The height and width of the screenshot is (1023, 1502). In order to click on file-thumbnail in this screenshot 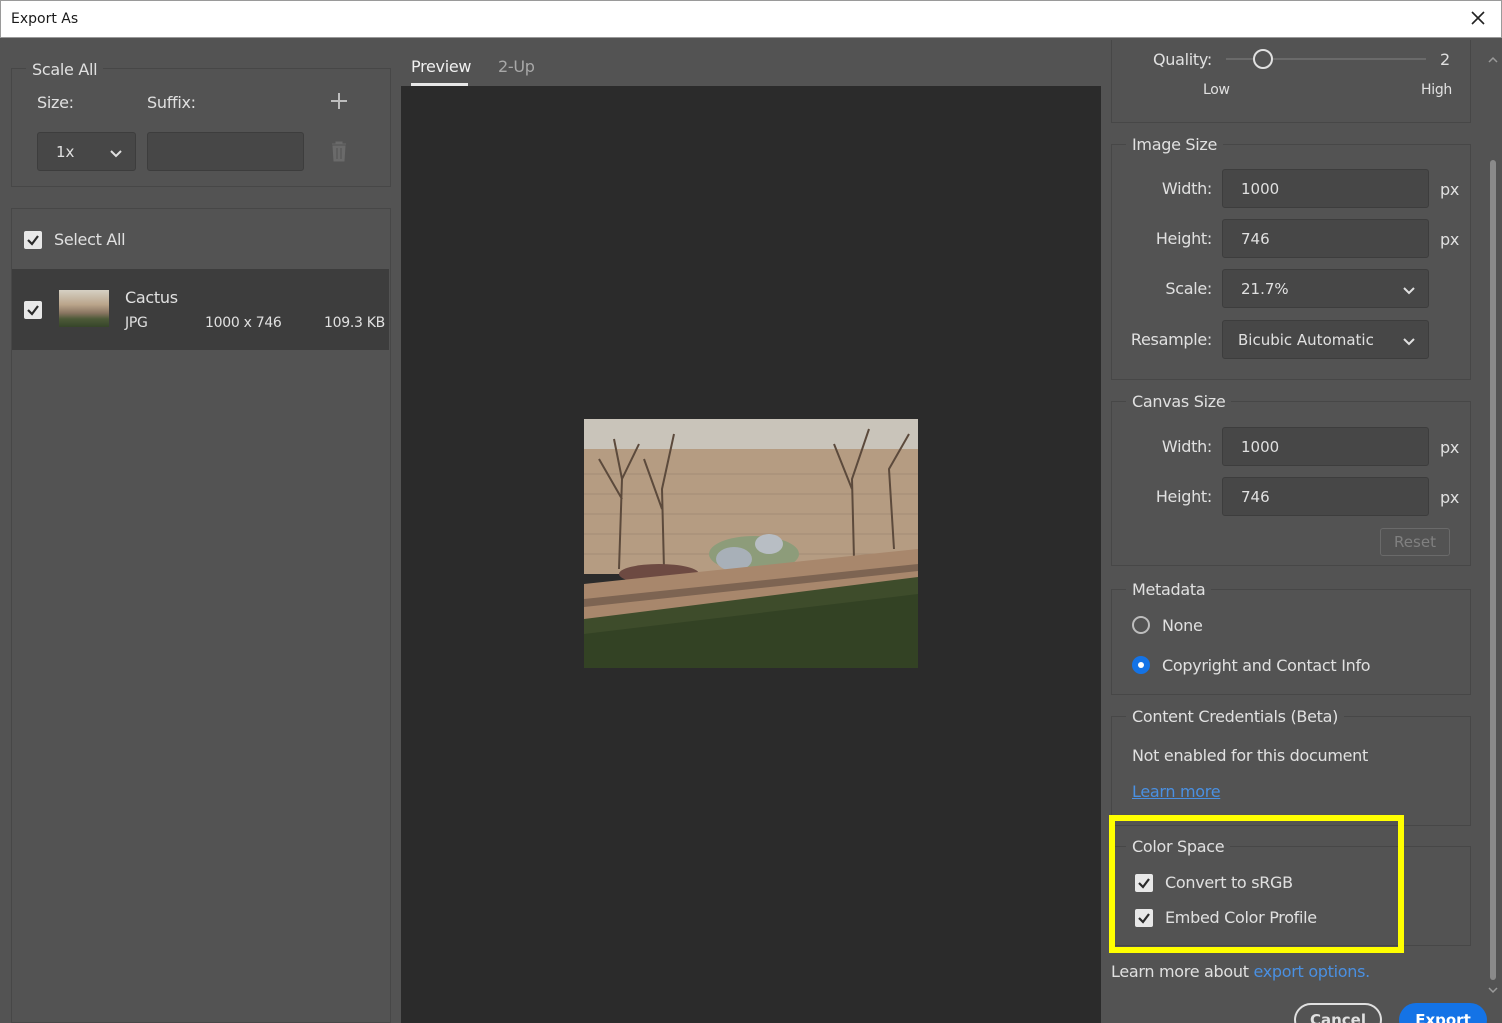, I will do `click(84, 308)`.